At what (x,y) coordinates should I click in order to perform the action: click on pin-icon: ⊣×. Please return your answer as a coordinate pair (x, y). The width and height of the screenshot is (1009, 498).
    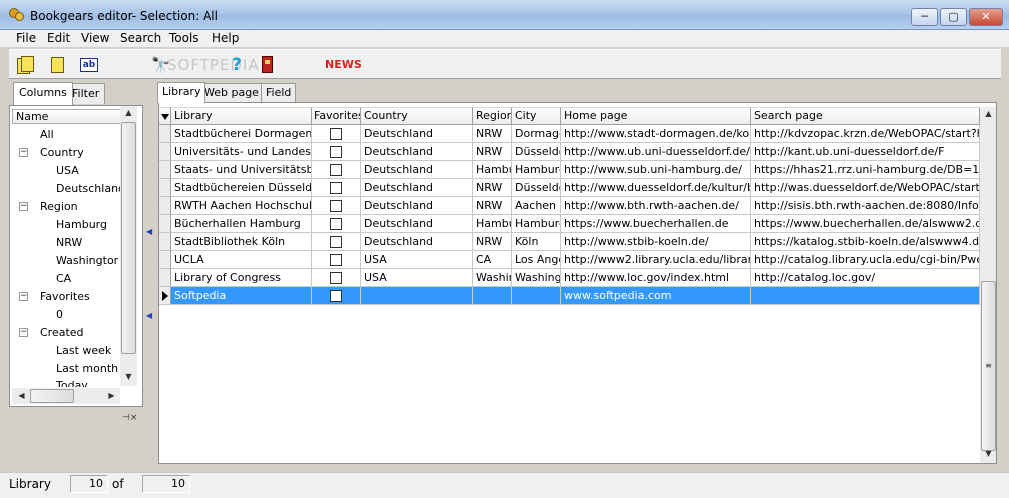
    Looking at the image, I should click on (129, 418).